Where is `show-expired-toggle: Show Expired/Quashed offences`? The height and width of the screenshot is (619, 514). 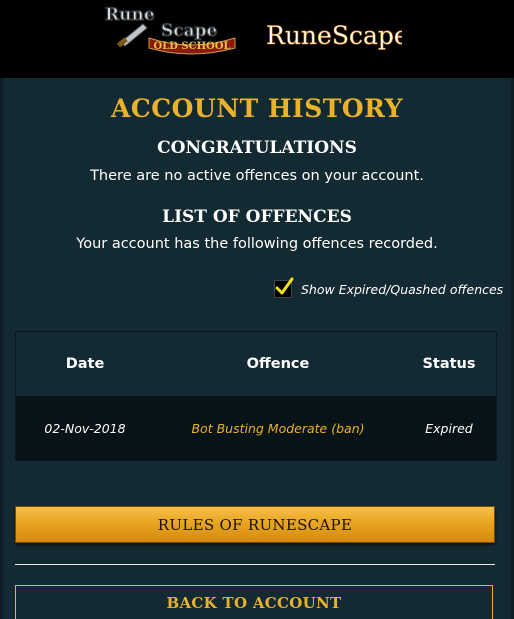
show-expired-toggle: Show Expired/Quashed offences is located at coordinates (389, 288).